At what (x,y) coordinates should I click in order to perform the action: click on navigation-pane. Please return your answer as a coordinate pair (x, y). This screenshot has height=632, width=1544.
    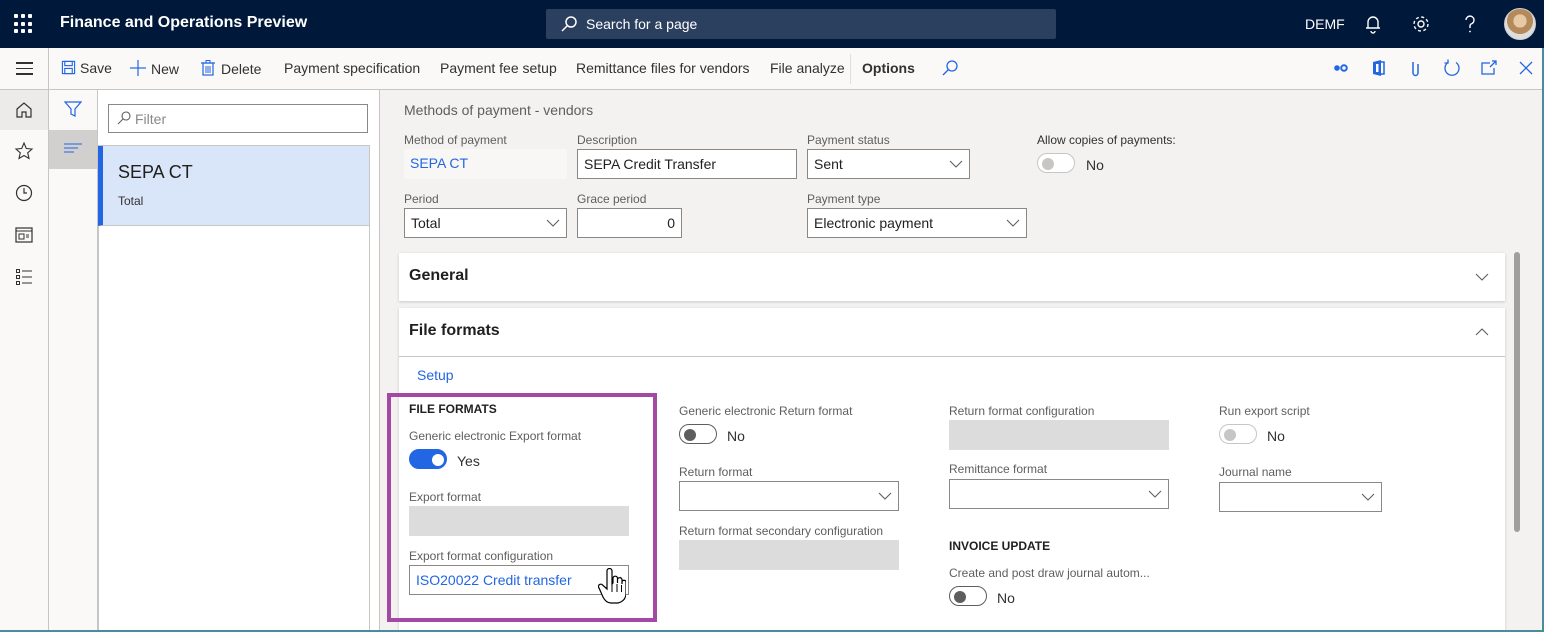
    Looking at the image, I should click on (24, 361).